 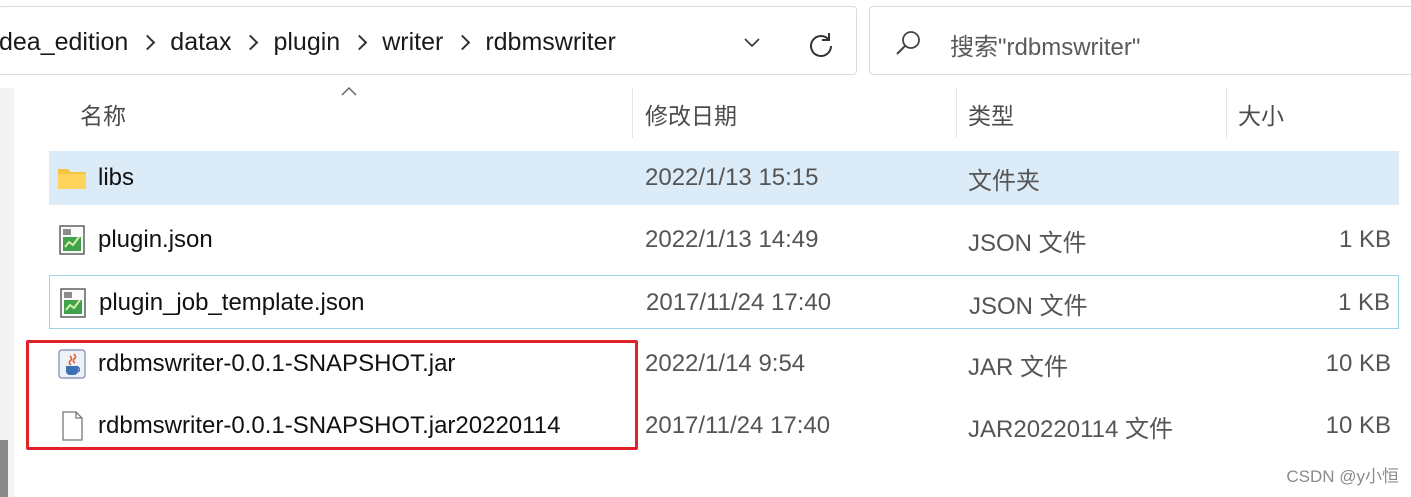 What do you see at coordinates (64, 42) in the screenshot?
I see `breadcrumb-item-dea-edition: dea_edition` at bounding box center [64, 42].